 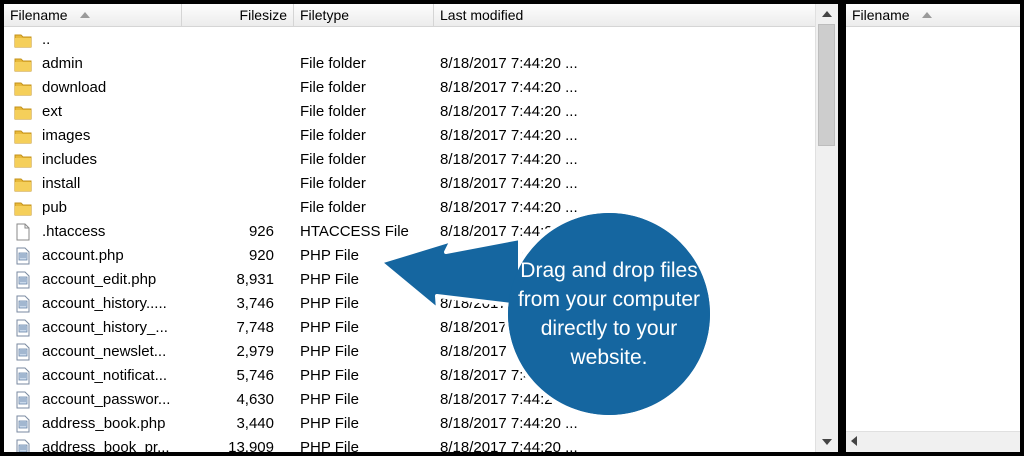 What do you see at coordinates (99, 279) in the screenshot?
I see `file-name: account_edit.php` at bounding box center [99, 279].